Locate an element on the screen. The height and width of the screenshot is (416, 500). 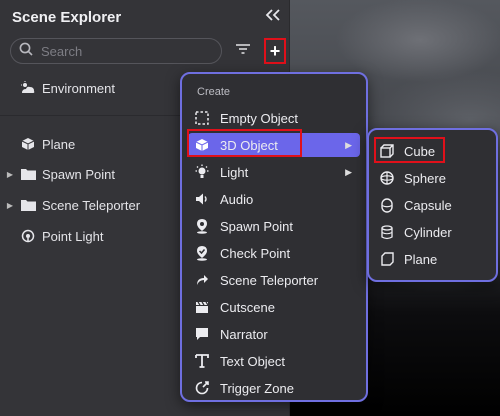
menu-item-label: Check Point is located at coordinates (255, 253).